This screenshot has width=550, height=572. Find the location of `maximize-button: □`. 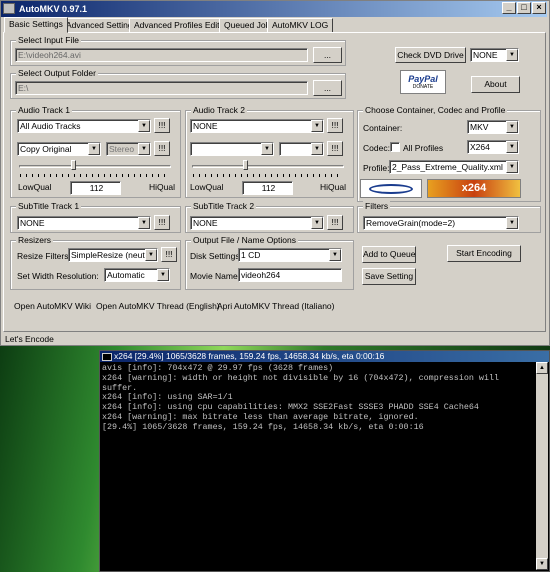

maximize-button: □ is located at coordinates (524, 8).